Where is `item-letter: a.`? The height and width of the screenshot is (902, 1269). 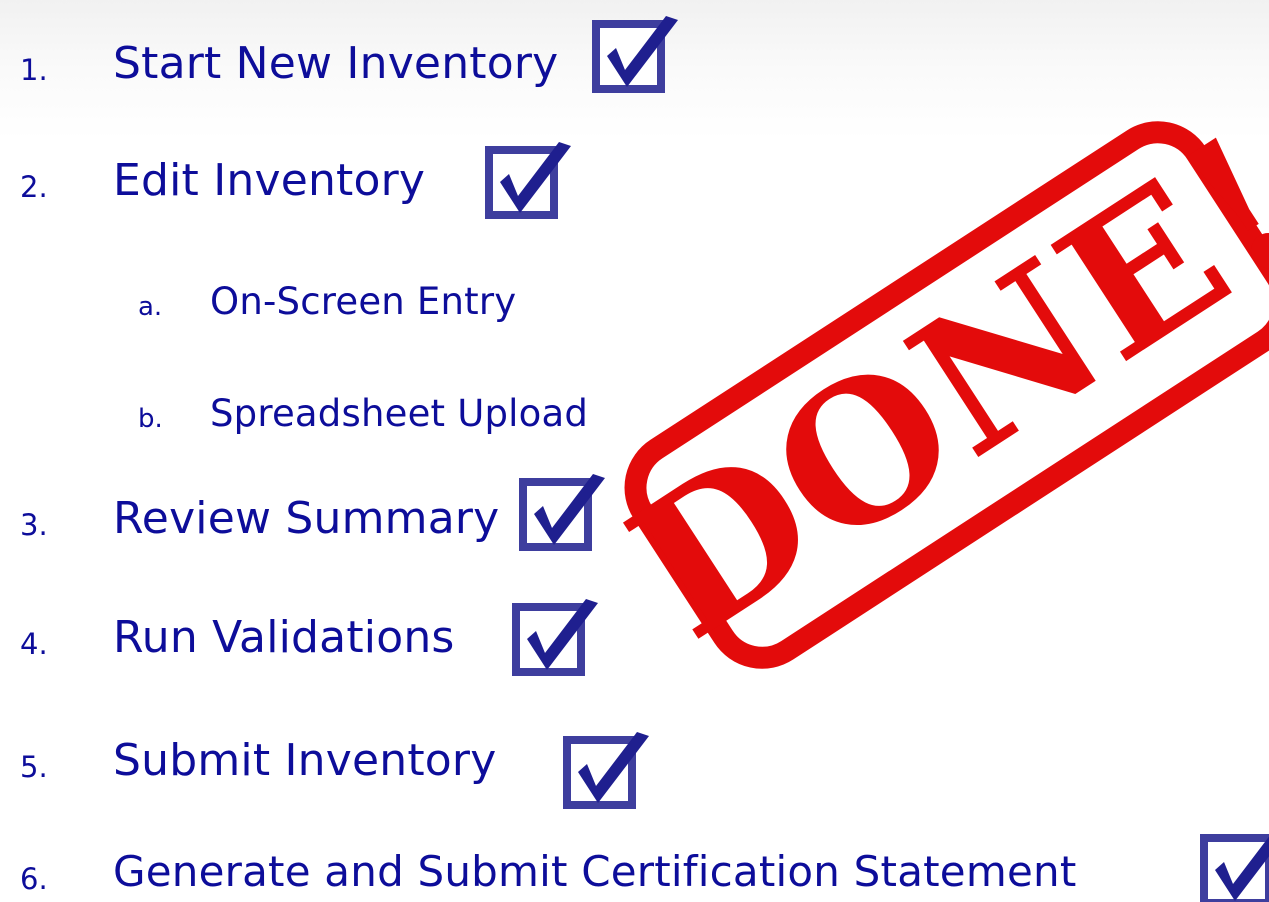
item-letter: a. is located at coordinates (150, 307).